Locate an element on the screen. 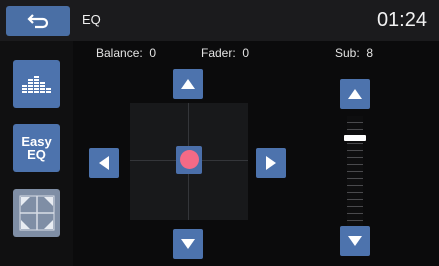 Image resolution: width=439 pixels, height=266 pixels. equalizer-bars-icon is located at coordinates (36, 84).